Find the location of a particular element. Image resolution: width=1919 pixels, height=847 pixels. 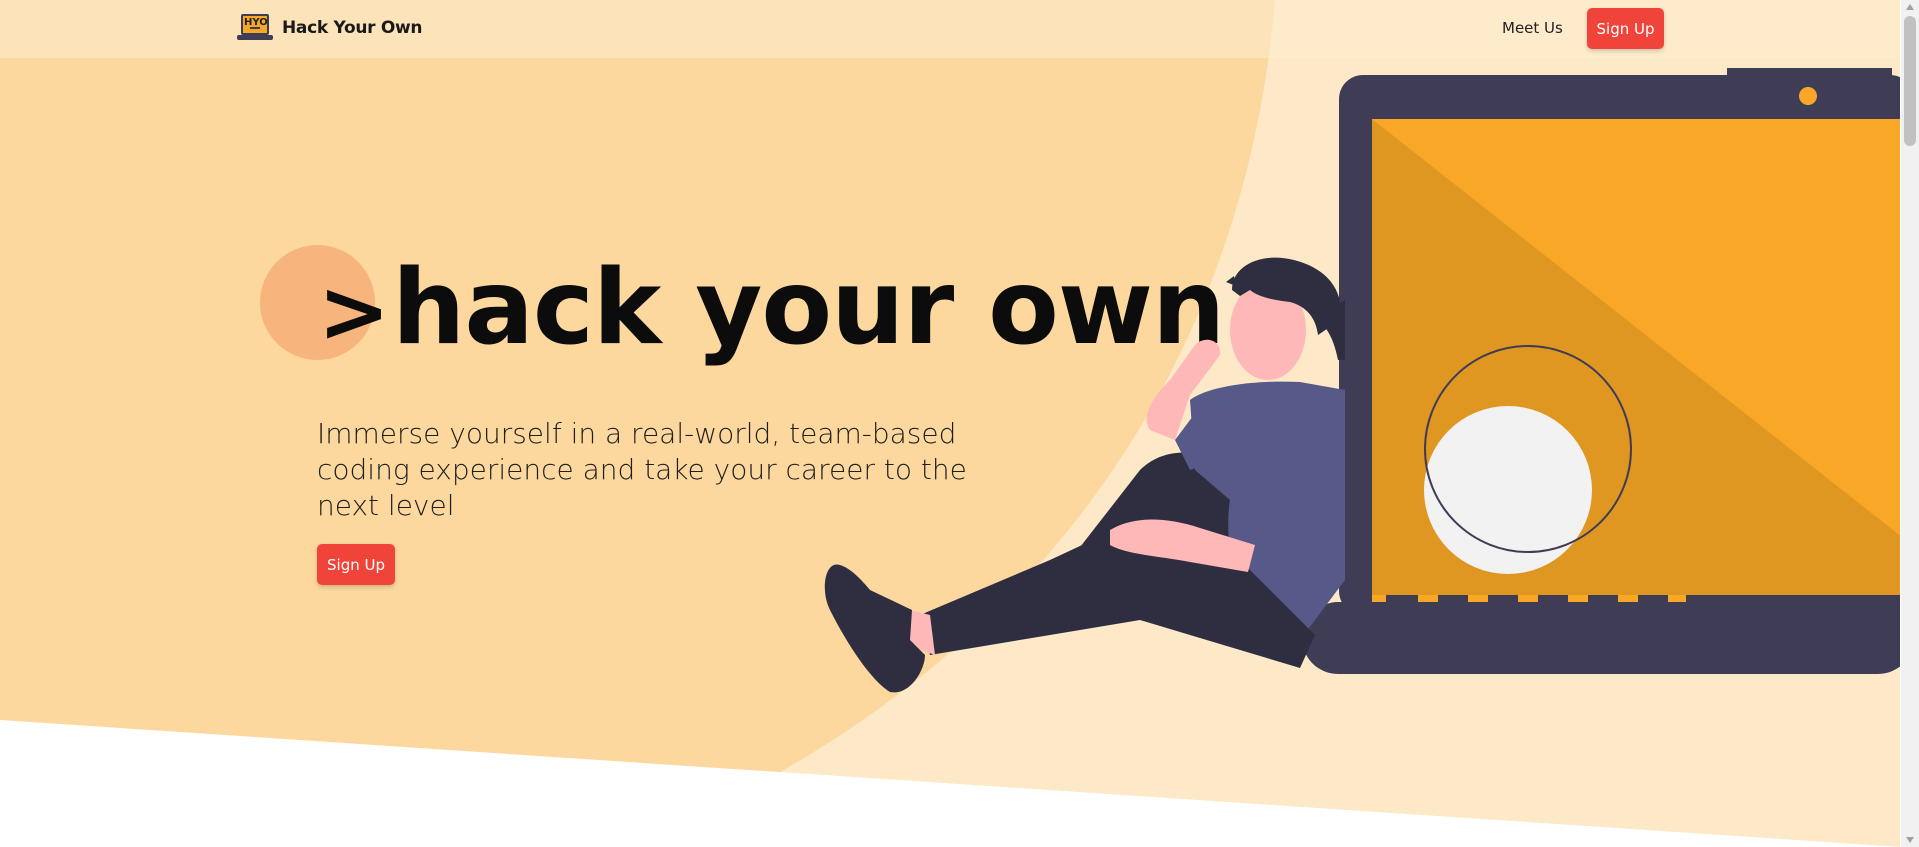

person-illustration is located at coordinates (1084, 475).